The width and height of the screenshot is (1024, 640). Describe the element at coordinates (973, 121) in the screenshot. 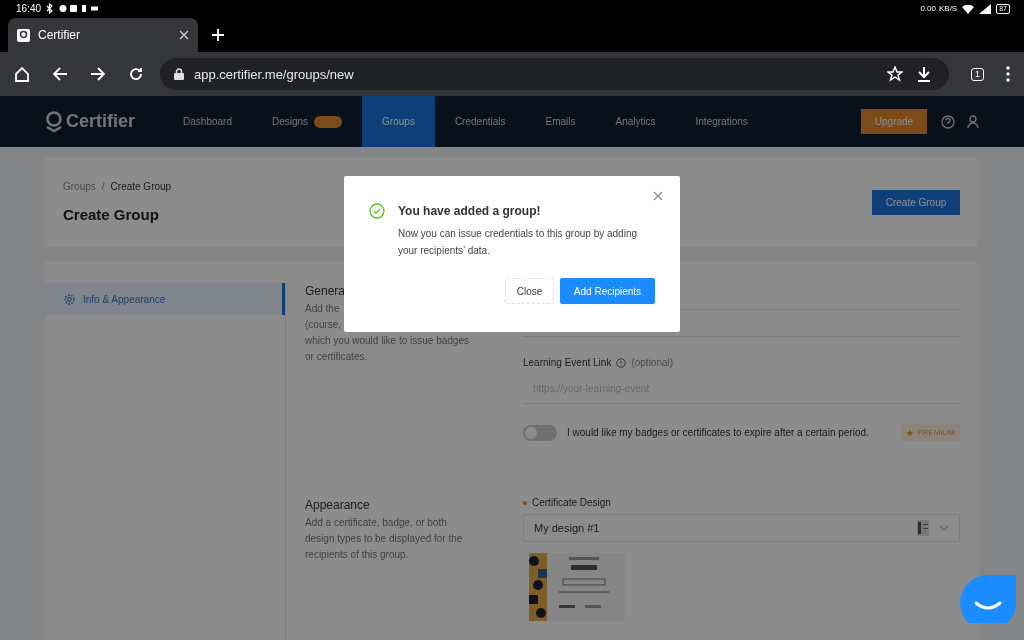

I see `user-icon` at that location.